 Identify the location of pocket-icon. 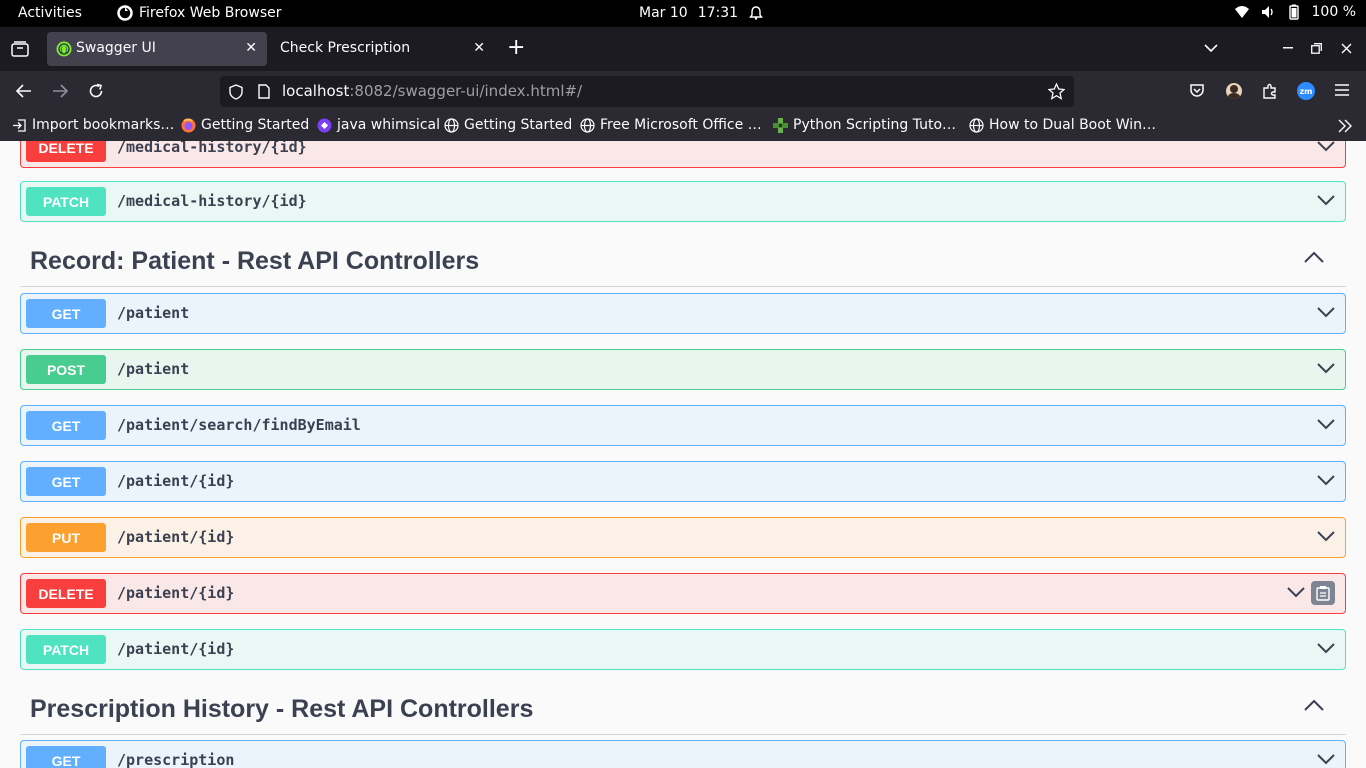
(1197, 91).